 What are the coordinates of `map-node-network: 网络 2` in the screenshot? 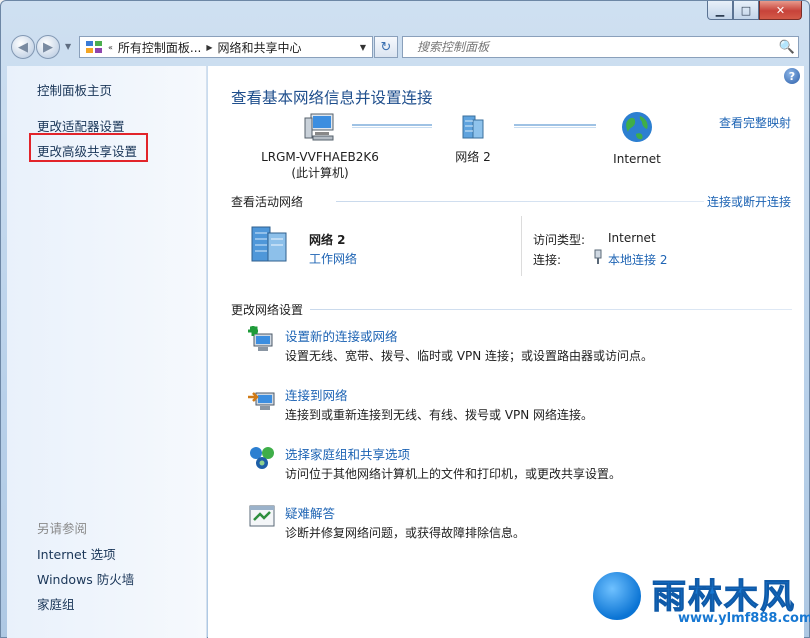 It's located at (473, 138).